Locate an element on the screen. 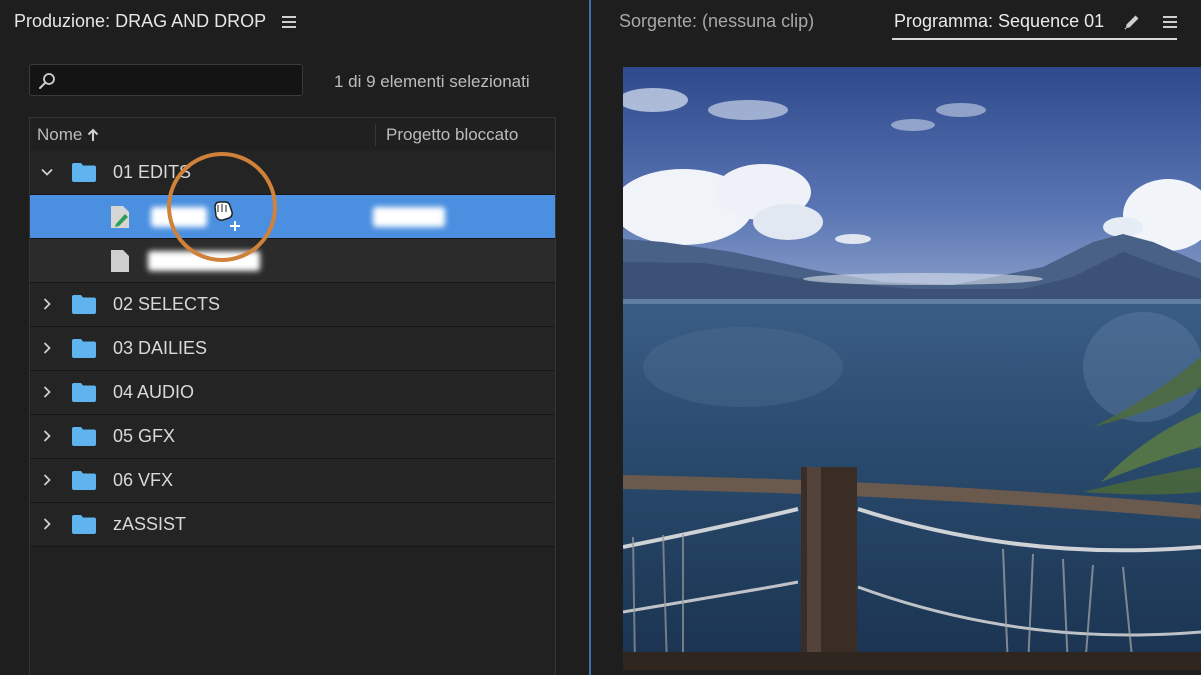 The image size is (1201, 675). folder-label: 01 EDITS is located at coordinates (152, 172).